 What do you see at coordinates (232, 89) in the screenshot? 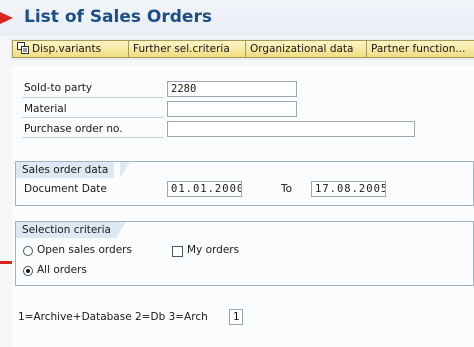
I see `sold-to-field: 2280` at bounding box center [232, 89].